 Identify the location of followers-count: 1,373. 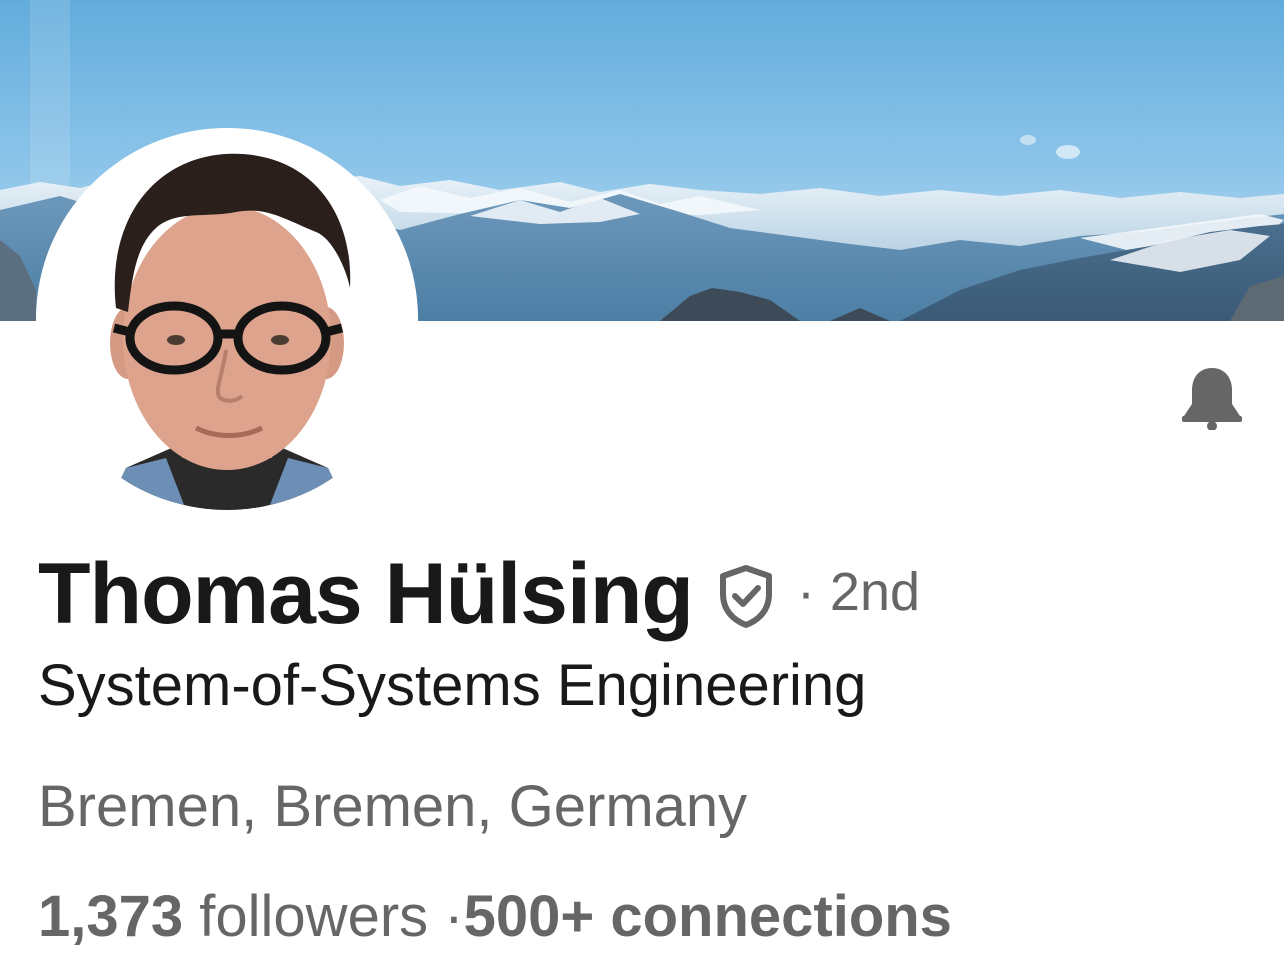
(111, 916).